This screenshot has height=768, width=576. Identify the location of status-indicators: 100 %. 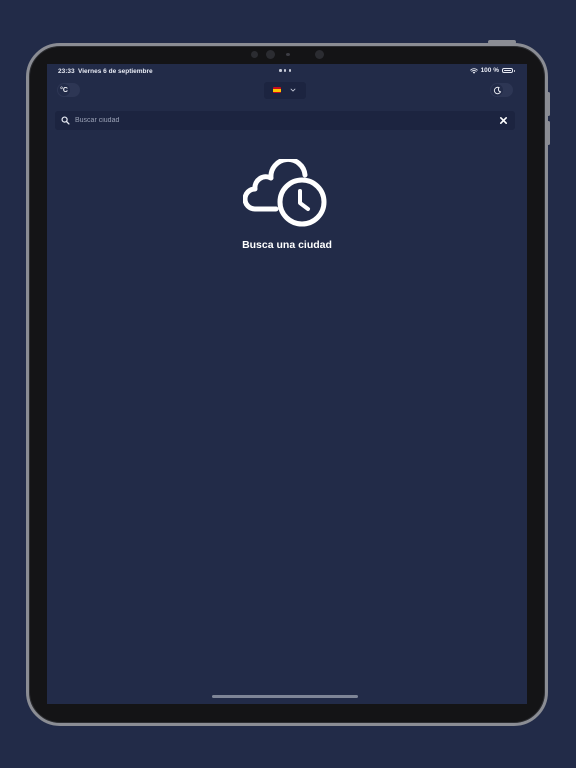
(492, 70).